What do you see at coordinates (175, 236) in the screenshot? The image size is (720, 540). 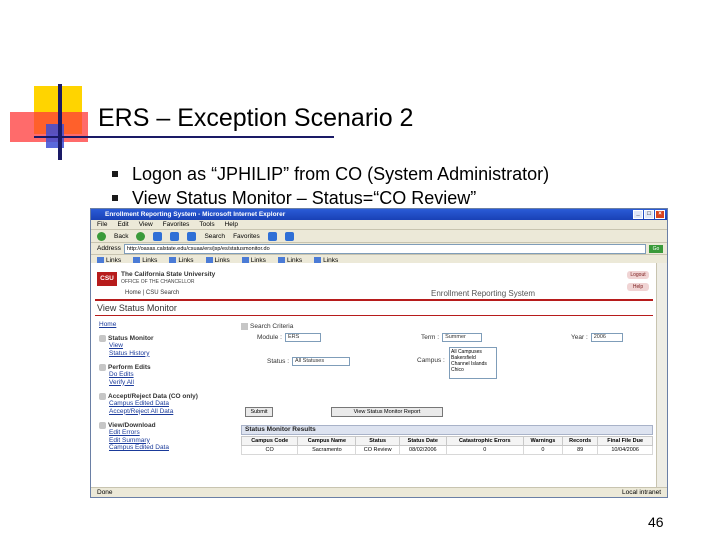 I see `refresh-icon` at bounding box center [175, 236].